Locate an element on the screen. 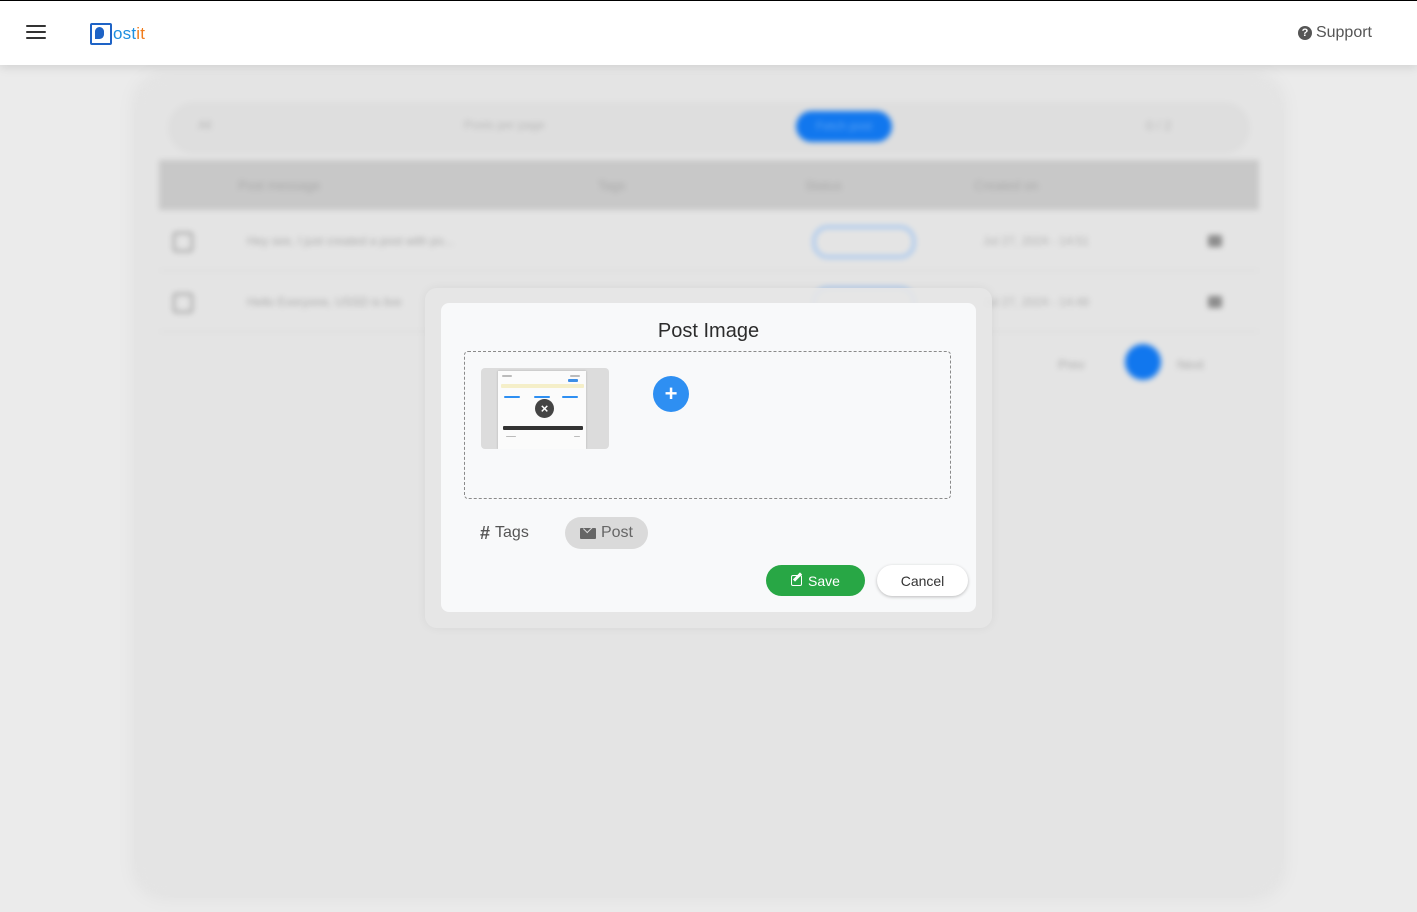 The width and height of the screenshot is (1417, 912). column-header: Created on is located at coordinates (1006, 185).